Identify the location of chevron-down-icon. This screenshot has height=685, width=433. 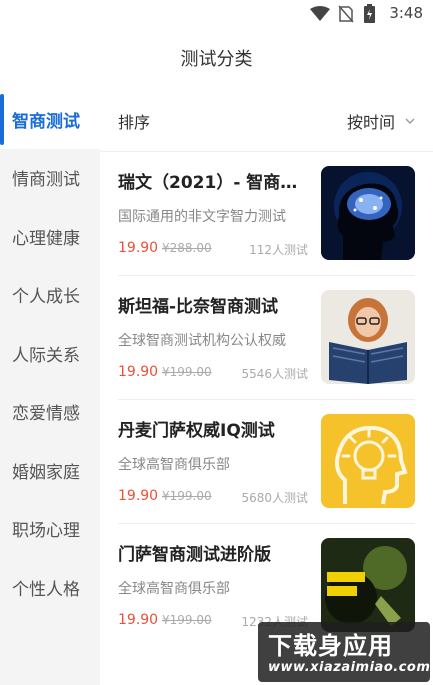
(410, 121).